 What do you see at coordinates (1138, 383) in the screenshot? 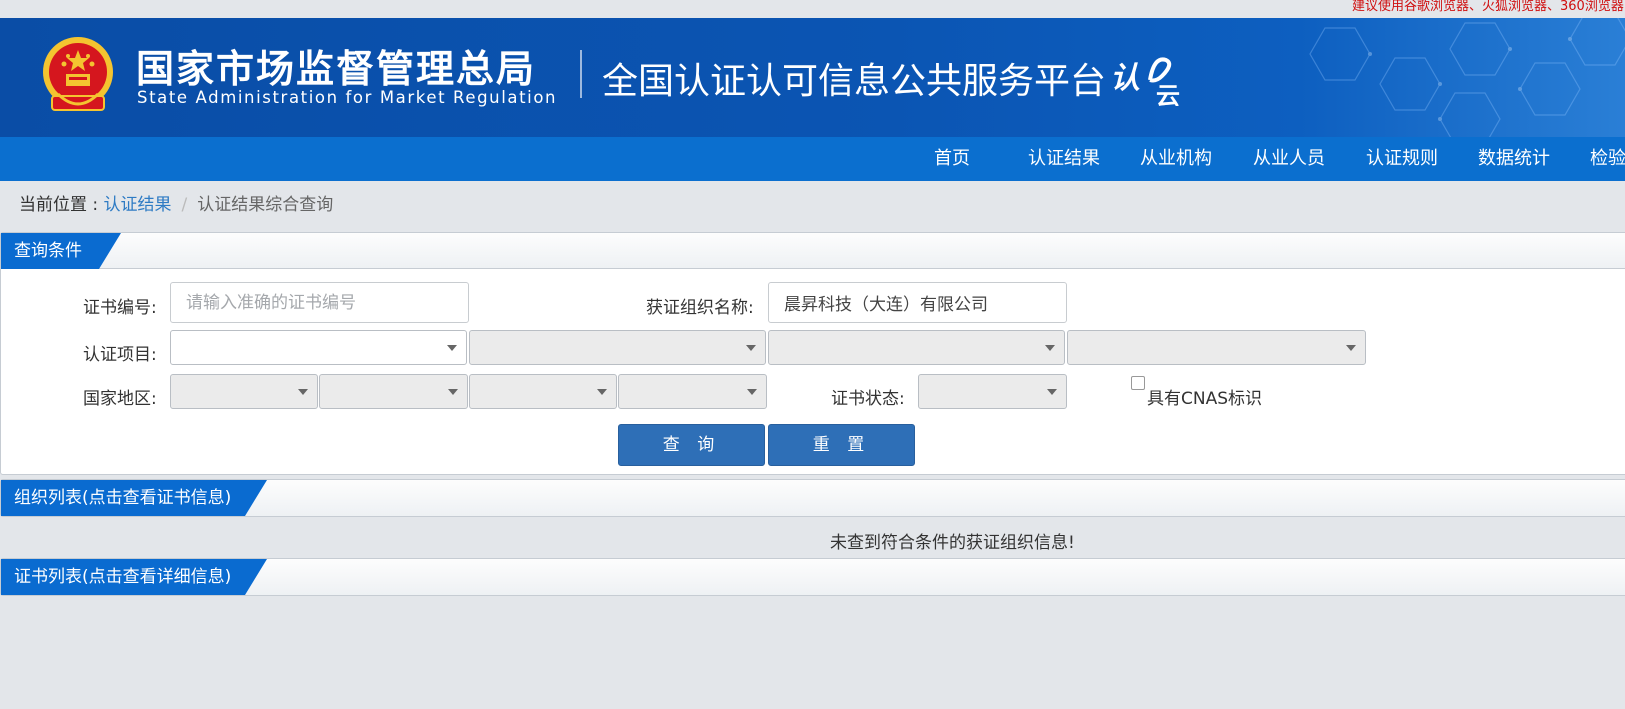
I see `cnas-checkbox` at bounding box center [1138, 383].